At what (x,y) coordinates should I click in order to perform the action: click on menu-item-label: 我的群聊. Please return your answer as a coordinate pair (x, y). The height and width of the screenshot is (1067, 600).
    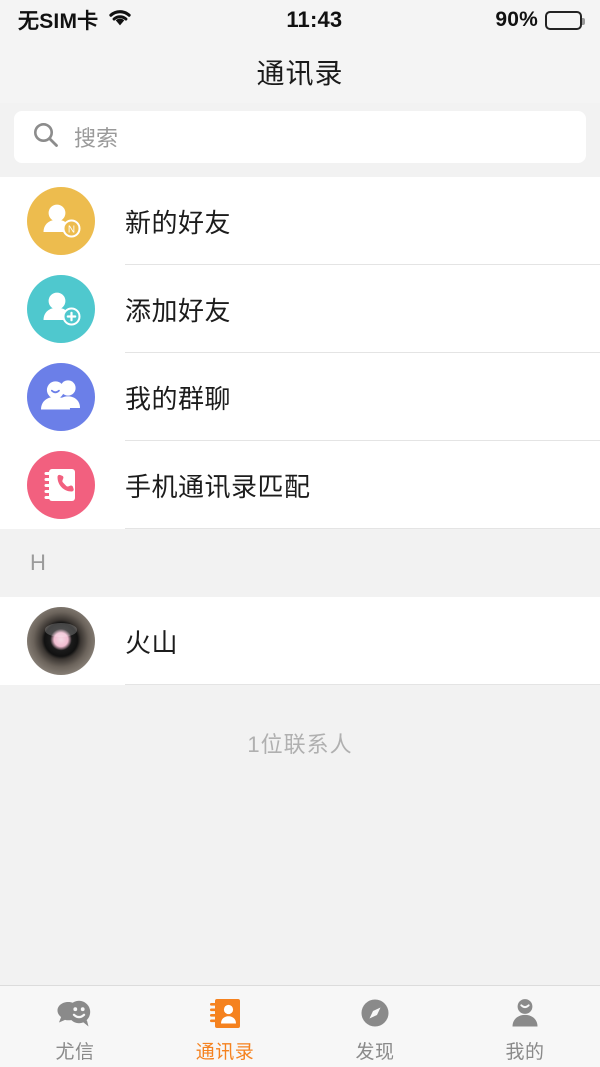
    Looking at the image, I should click on (178, 398).